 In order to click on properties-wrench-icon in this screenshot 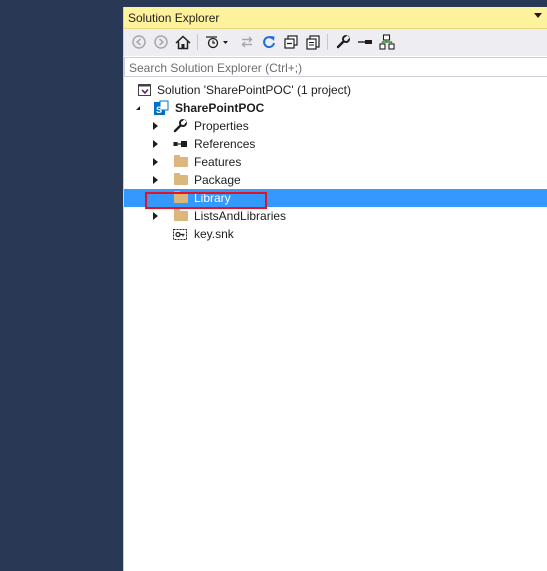, I will do `click(343, 42)`.